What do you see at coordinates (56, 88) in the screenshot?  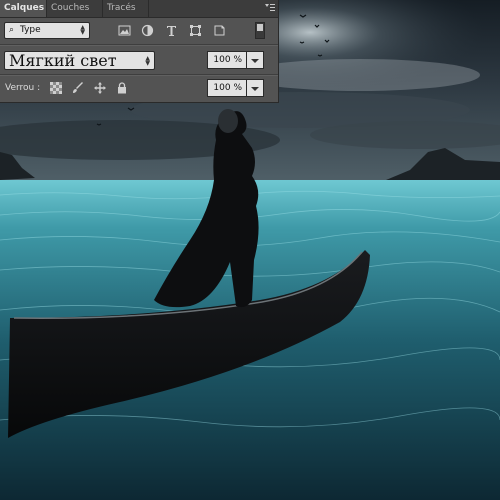 I see `lock-transparent-pixels-icon` at bounding box center [56, 88].